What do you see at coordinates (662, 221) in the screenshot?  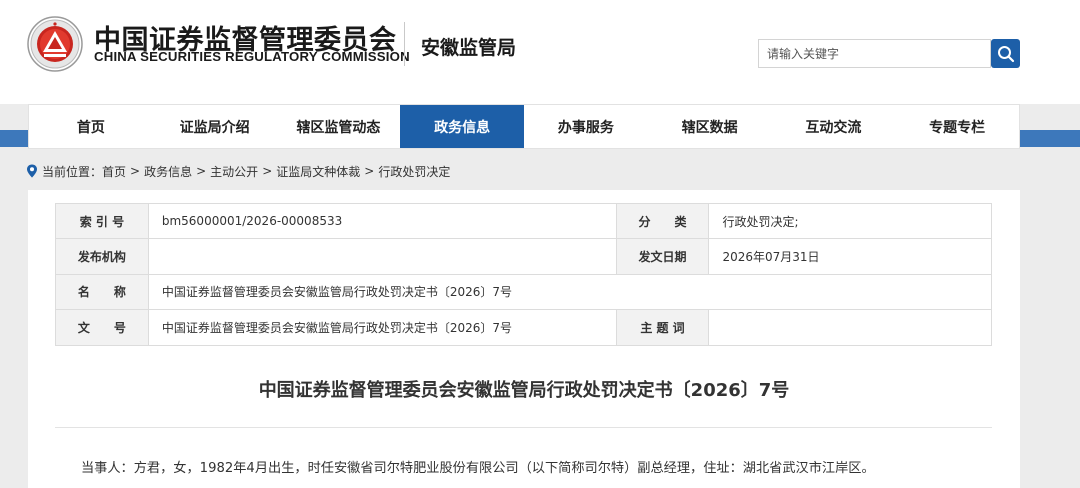 I see `category-label: 分 类` at bounding box center [662, 221].